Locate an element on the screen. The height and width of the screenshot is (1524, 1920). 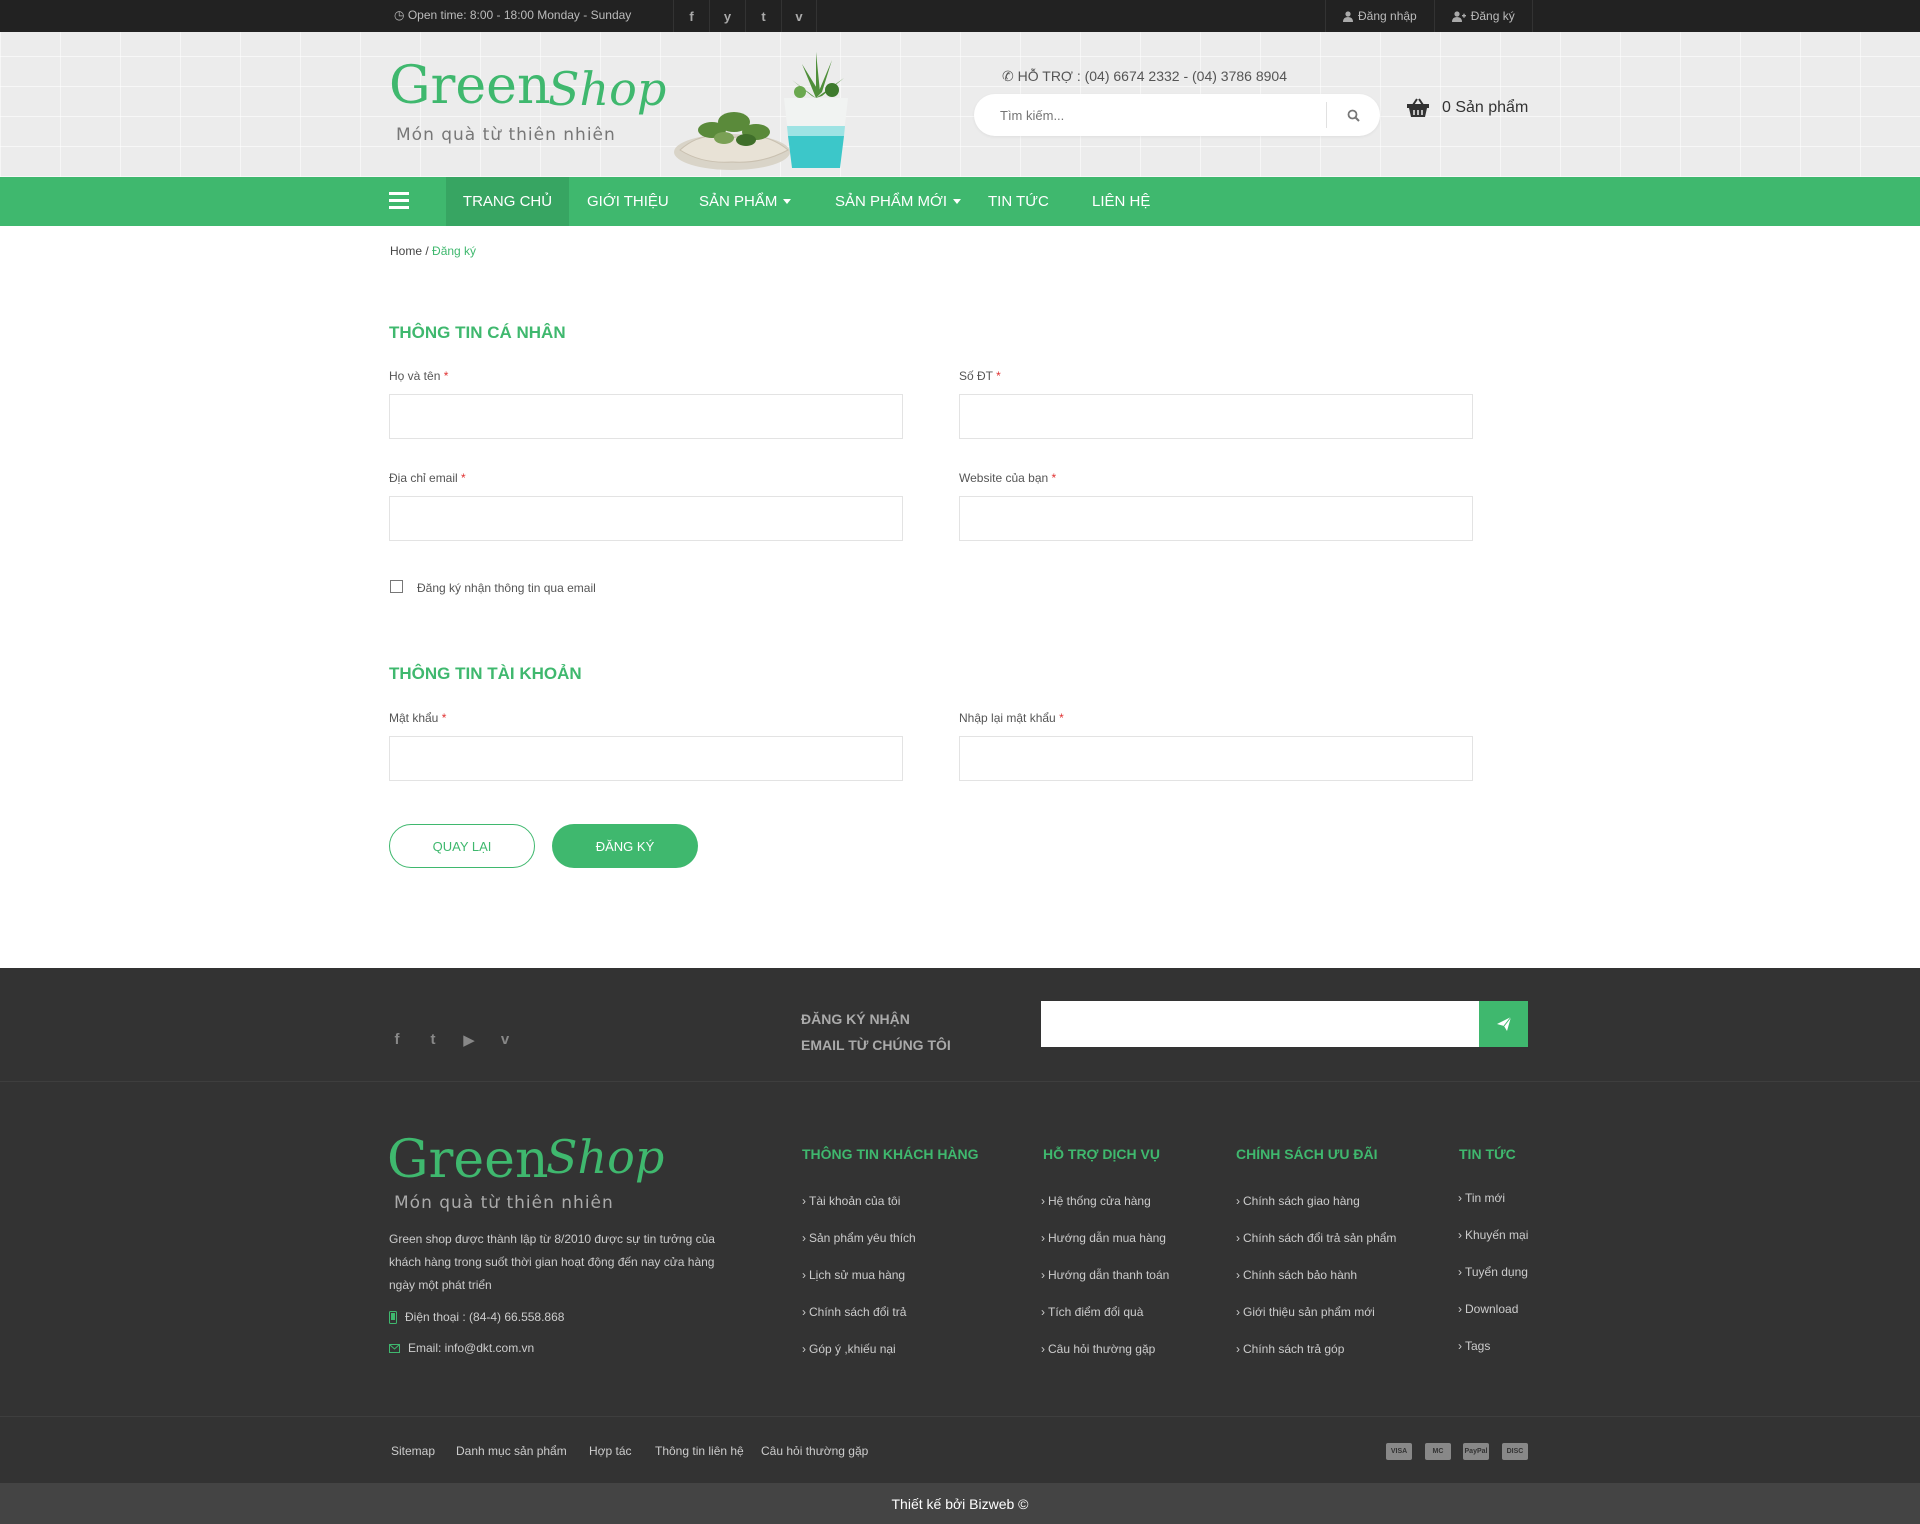
footer-link: Lịch sử mua hàng is located at coordinates (853, 1275).